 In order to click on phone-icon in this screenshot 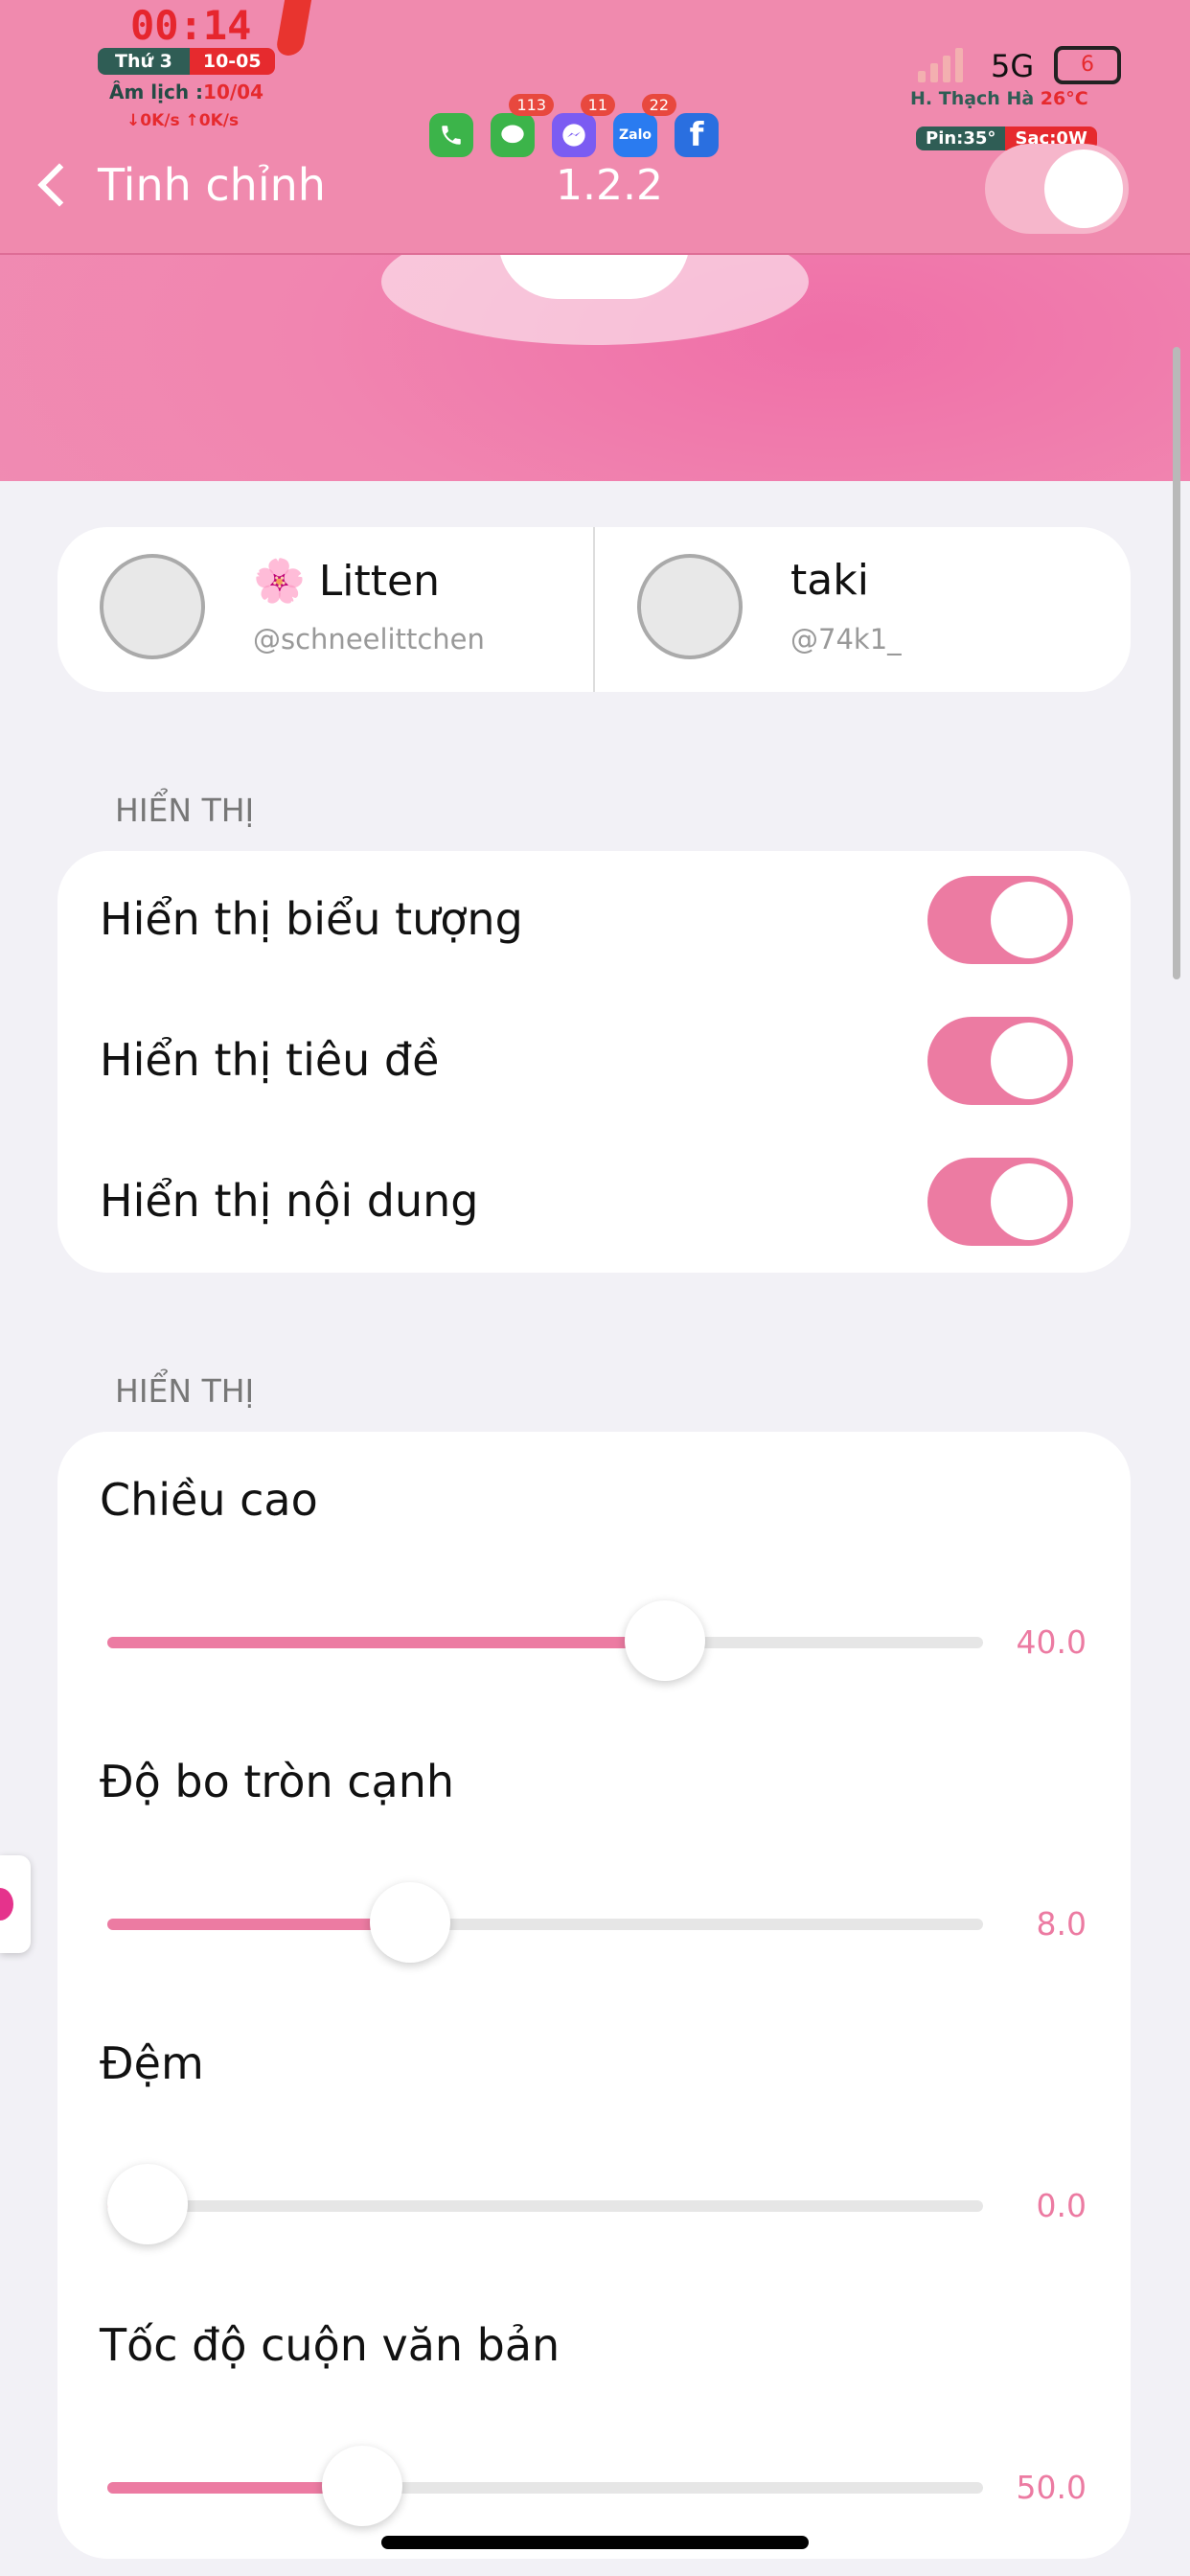, I will do `click(451, 135)`.